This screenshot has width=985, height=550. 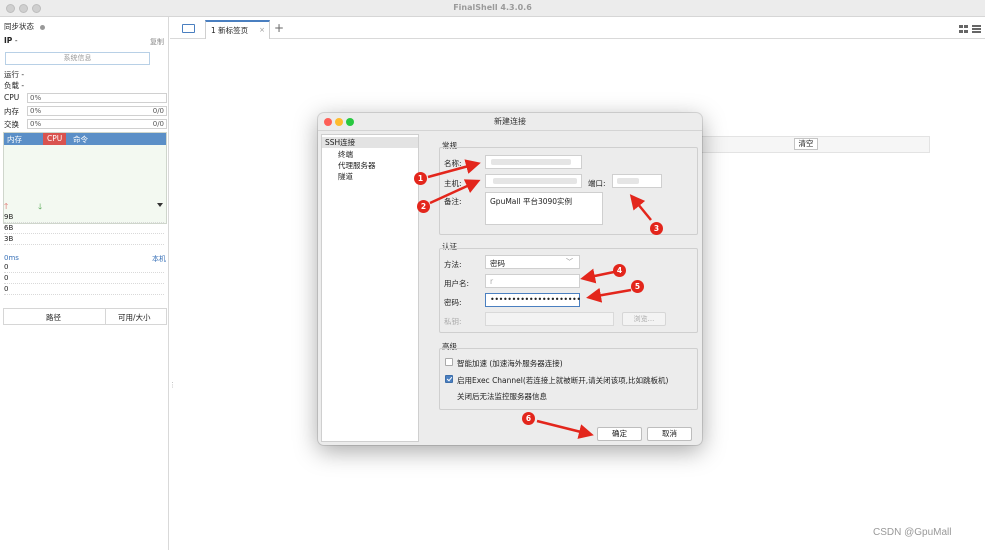 What do you see at coordinates (423, 206) in the screenshot?
I see `annotation-badge-2: 2` at bounding box center [423, 206].